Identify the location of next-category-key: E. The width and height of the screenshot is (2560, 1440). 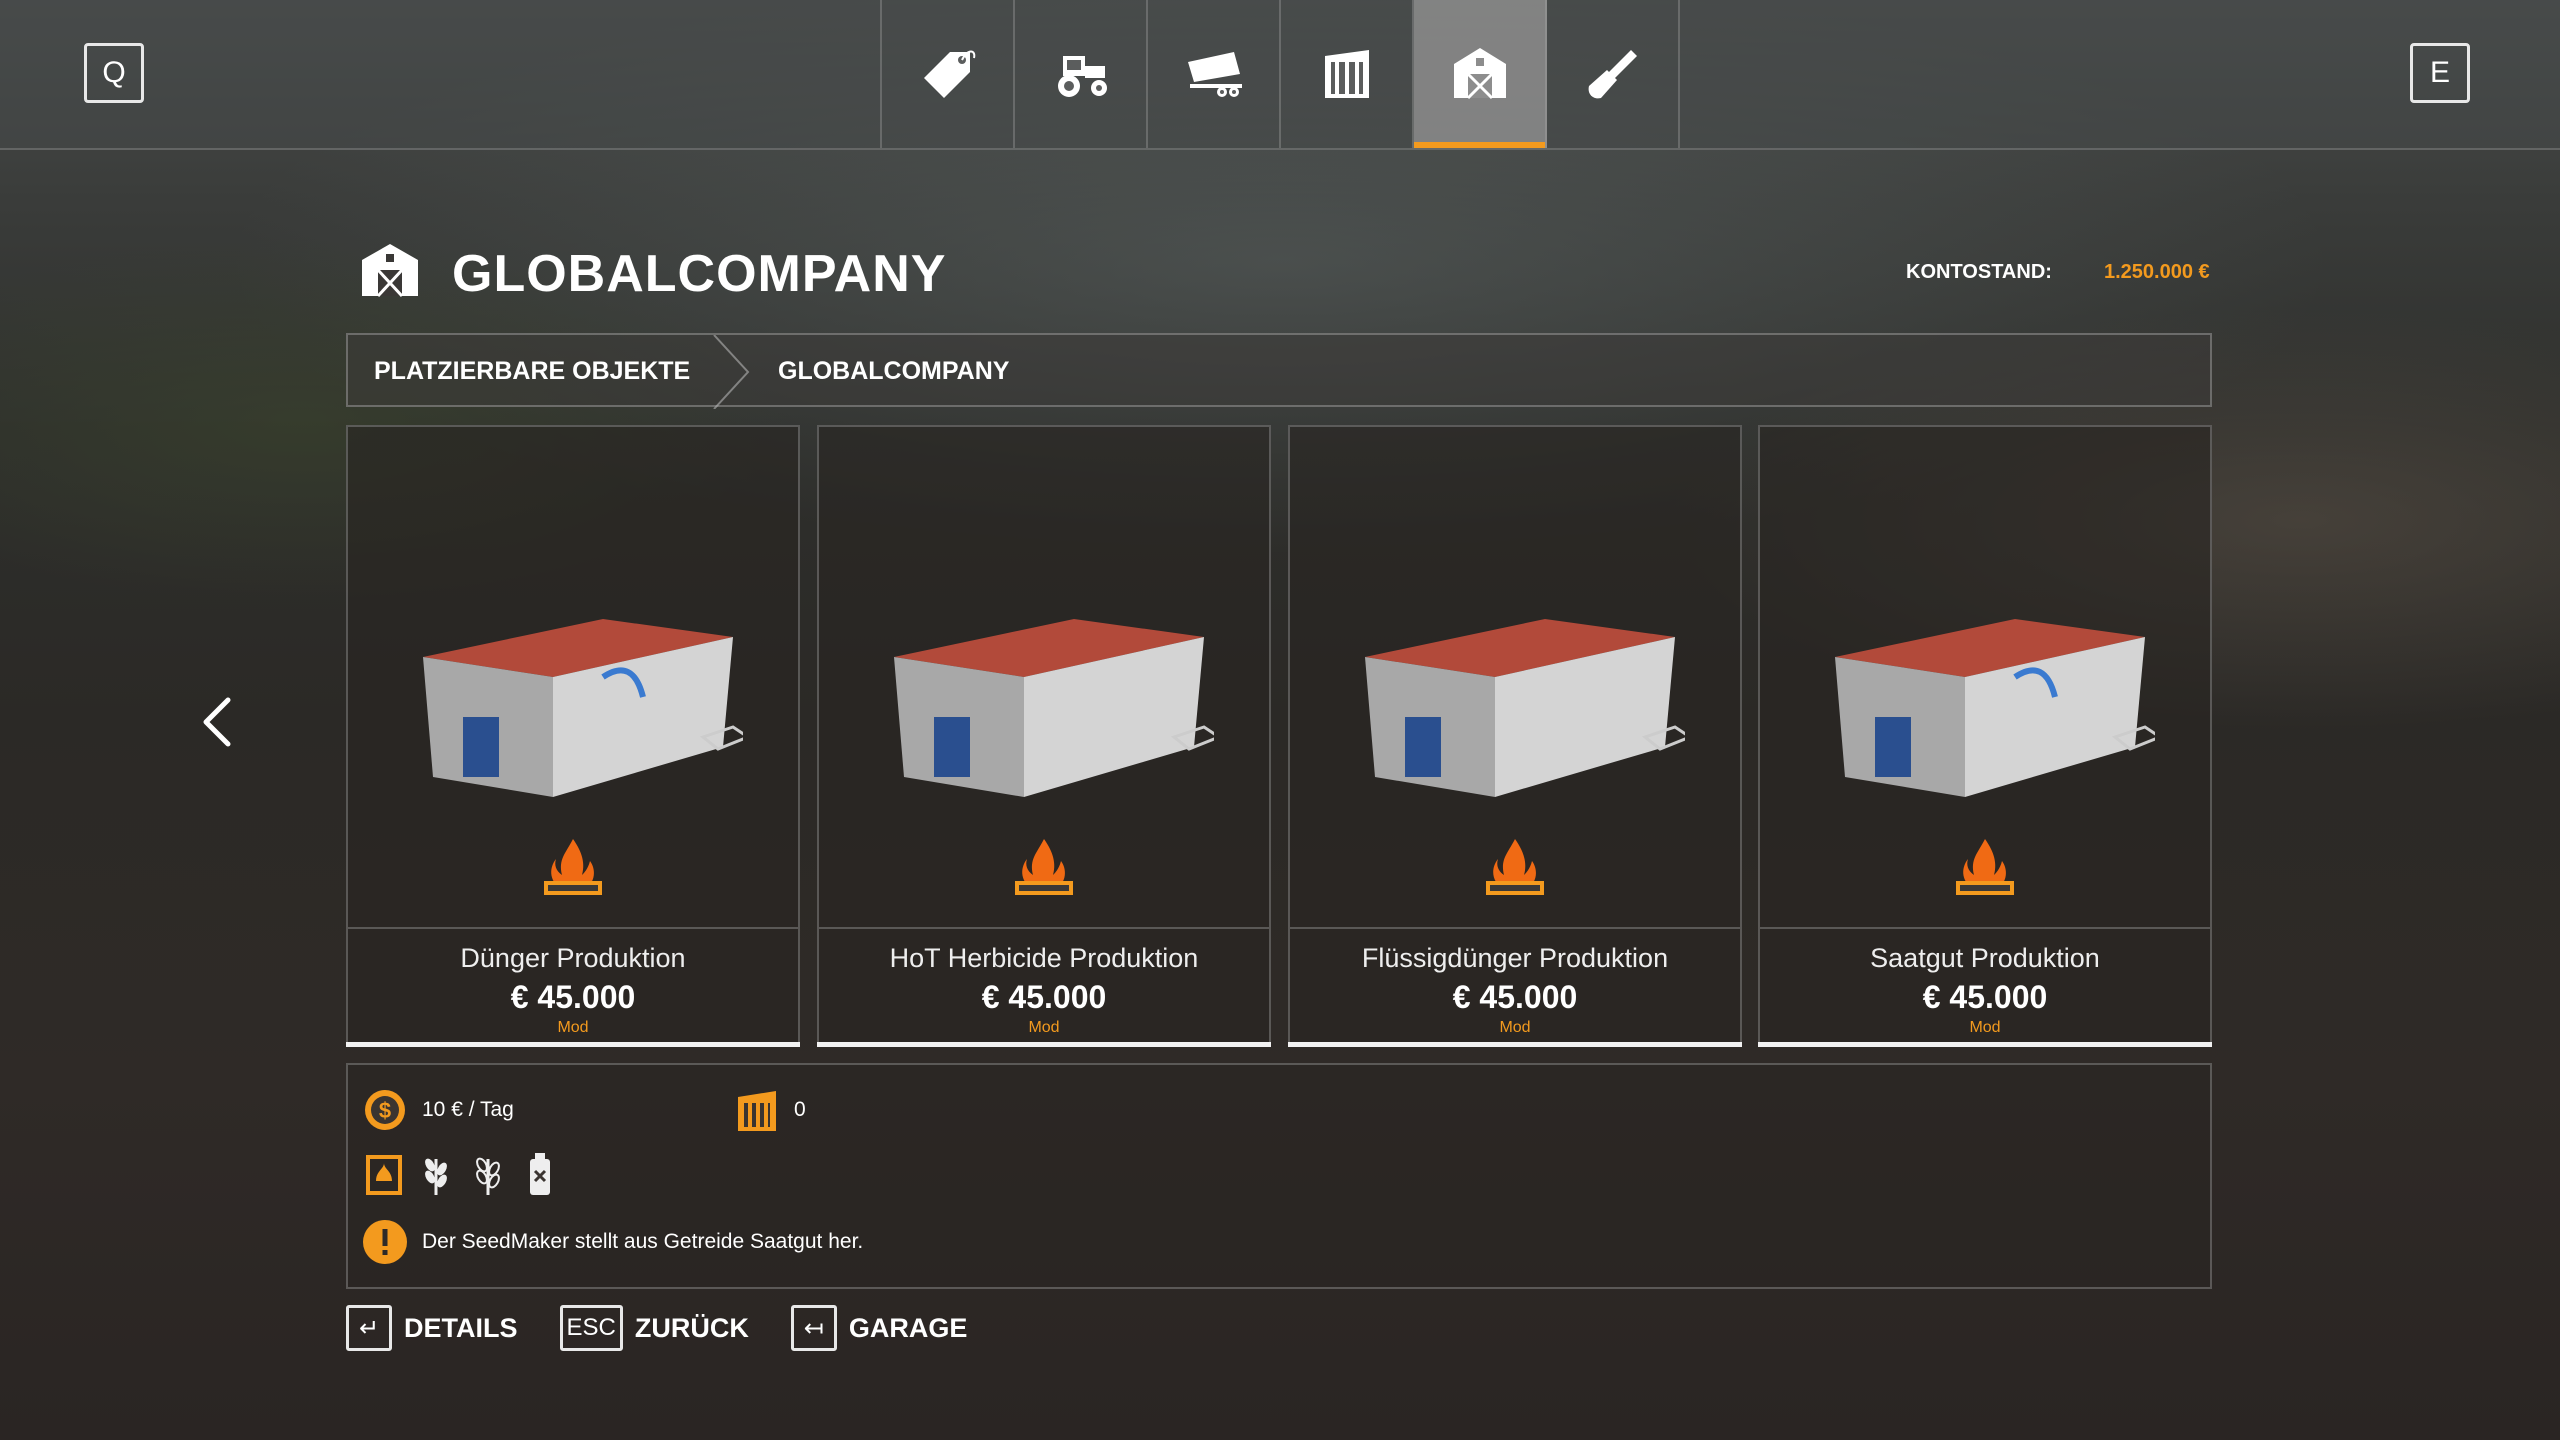
(2440, 73).